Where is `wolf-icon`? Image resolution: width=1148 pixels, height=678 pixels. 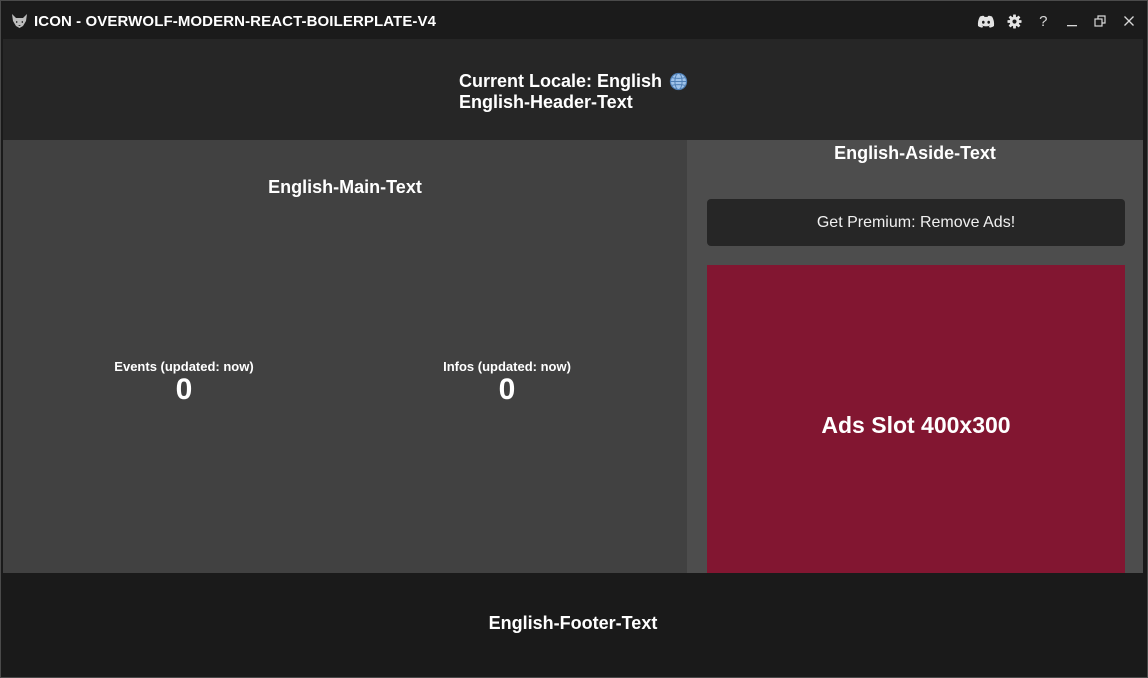 wolf-icon is located at coordinates (19, 21).